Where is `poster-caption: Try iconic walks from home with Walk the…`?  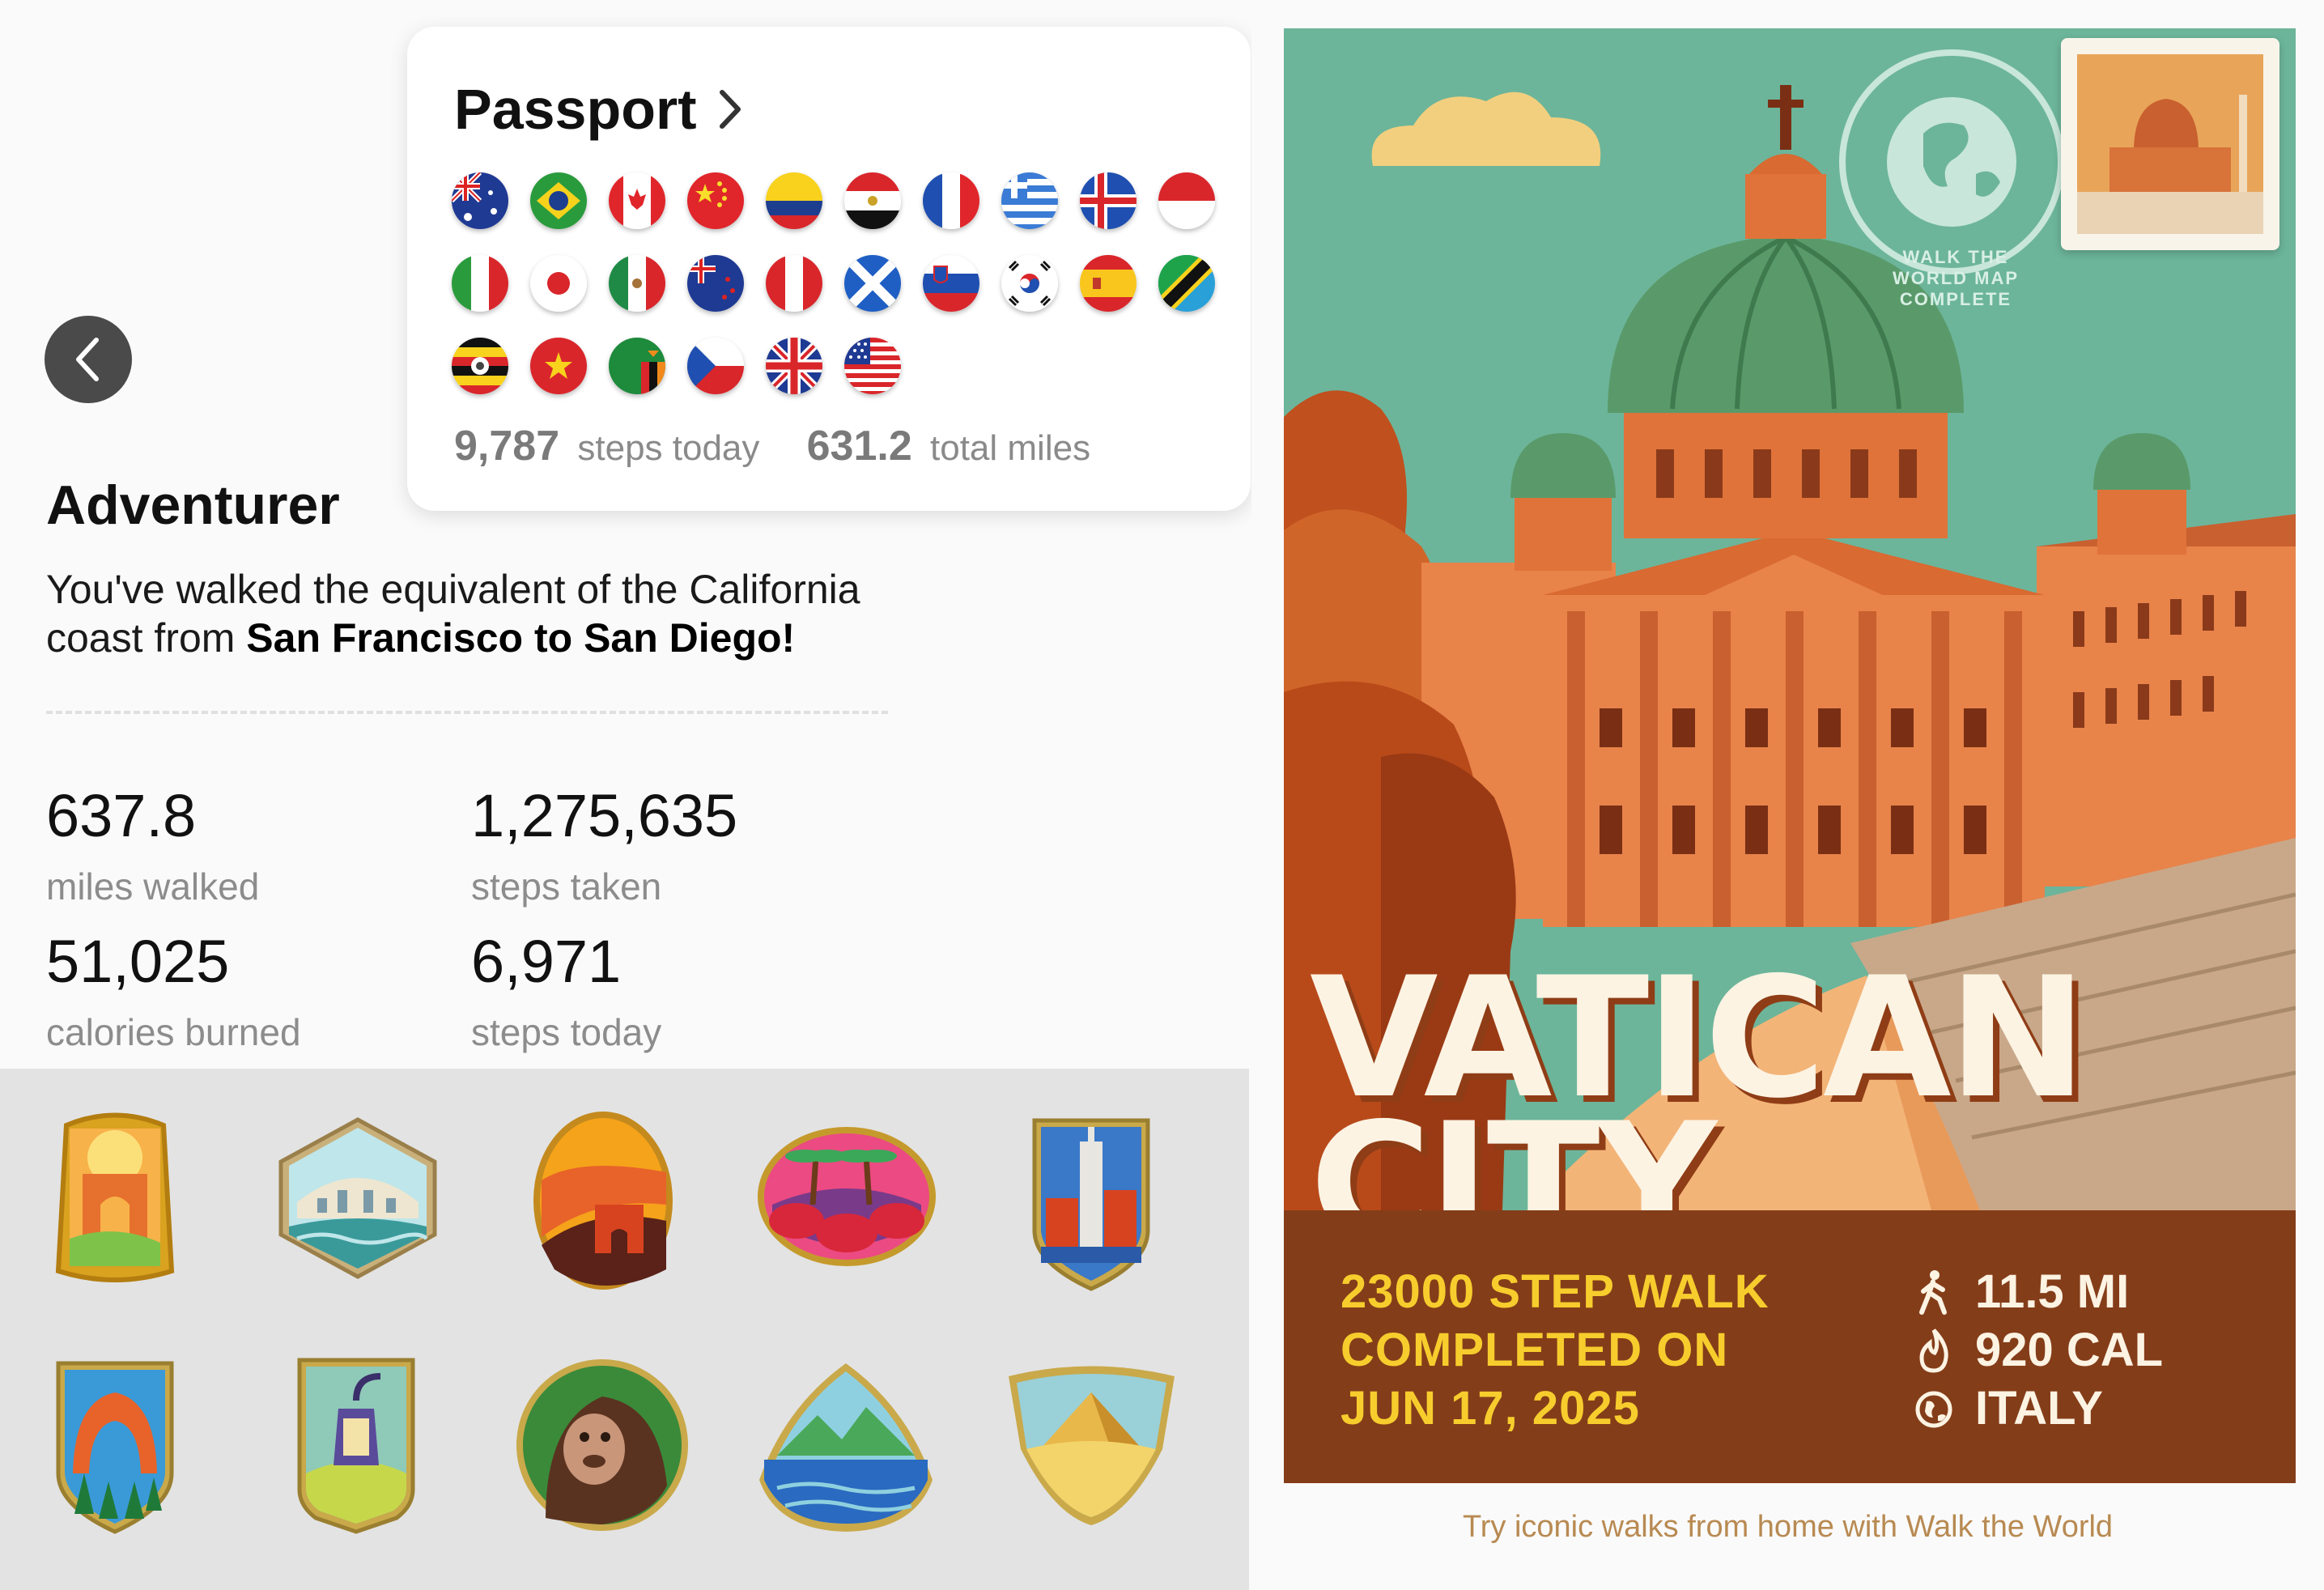
poster-caption: Try iconic walks from home with Walk the… is located at coordinates (1787, 1527).